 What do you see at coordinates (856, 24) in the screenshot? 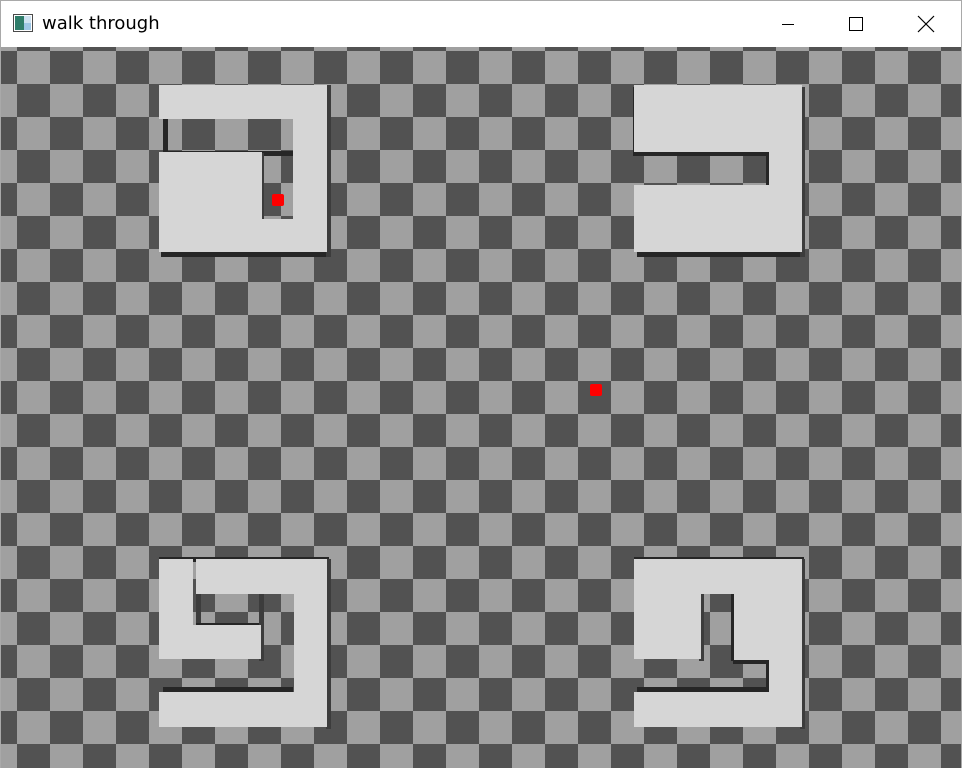
I see `maximize-button` at bounding box center [856, 24].